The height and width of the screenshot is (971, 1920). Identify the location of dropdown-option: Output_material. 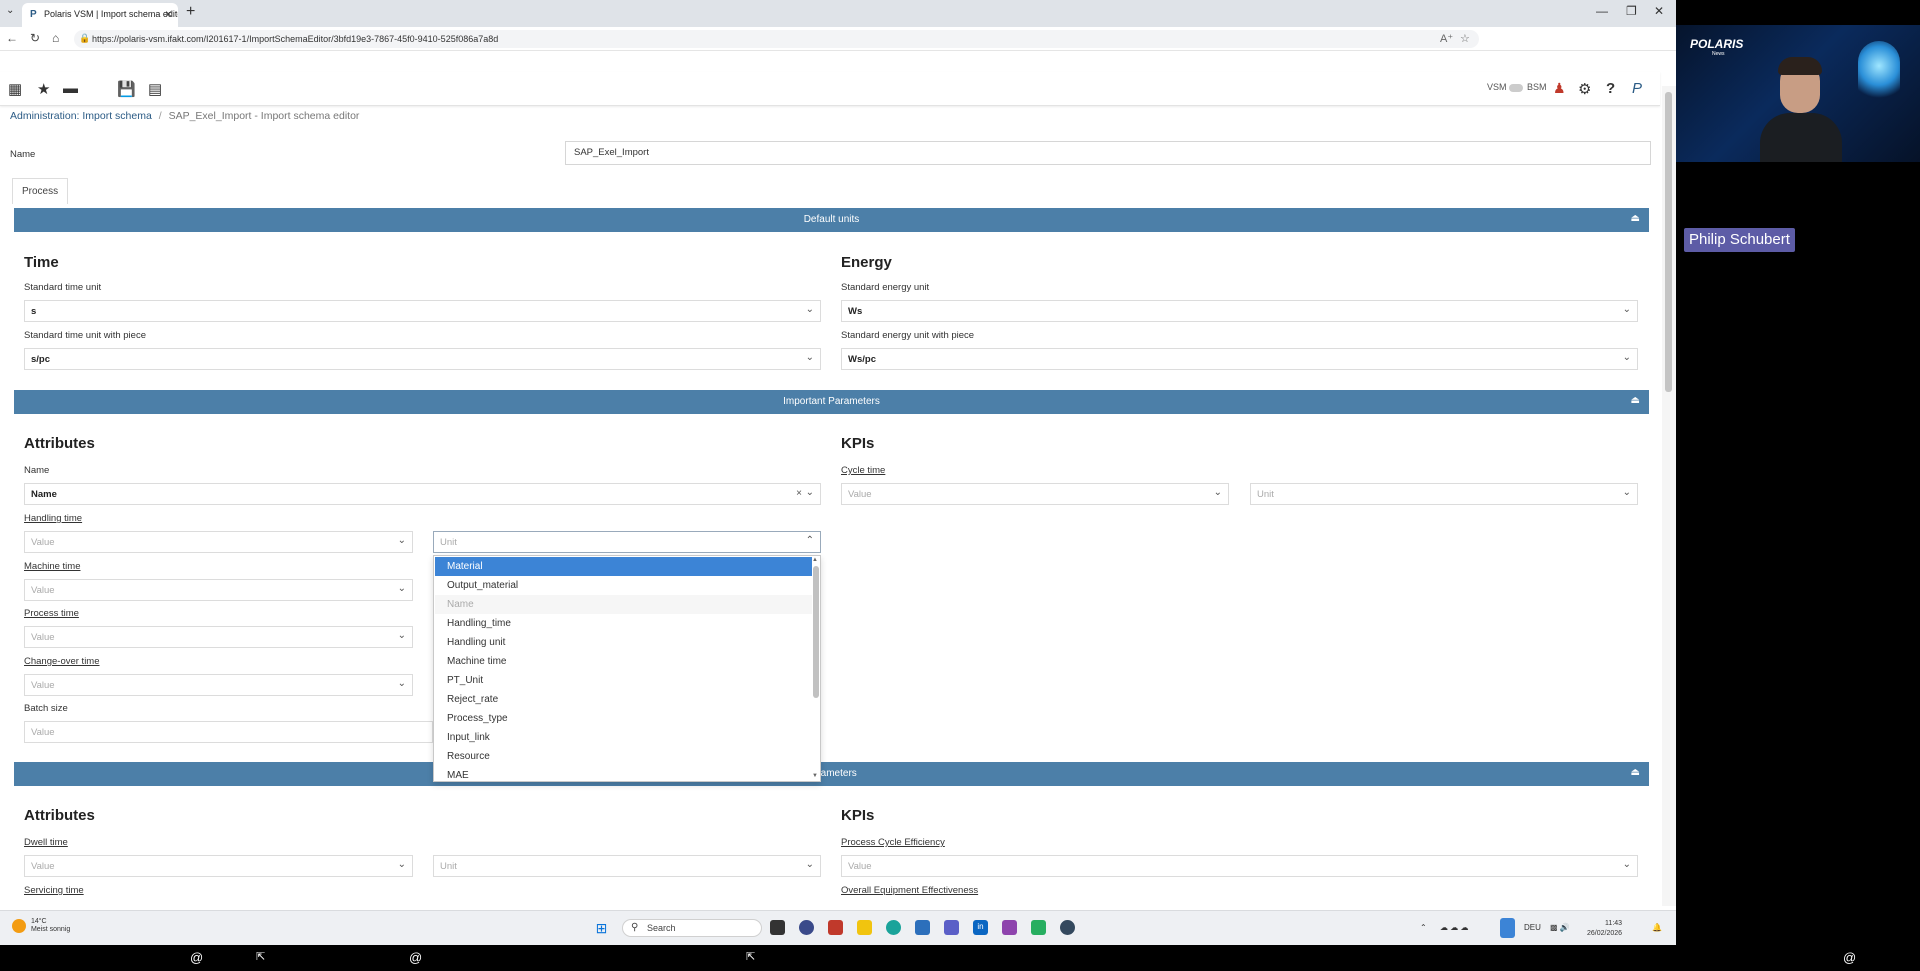
(623, 585).